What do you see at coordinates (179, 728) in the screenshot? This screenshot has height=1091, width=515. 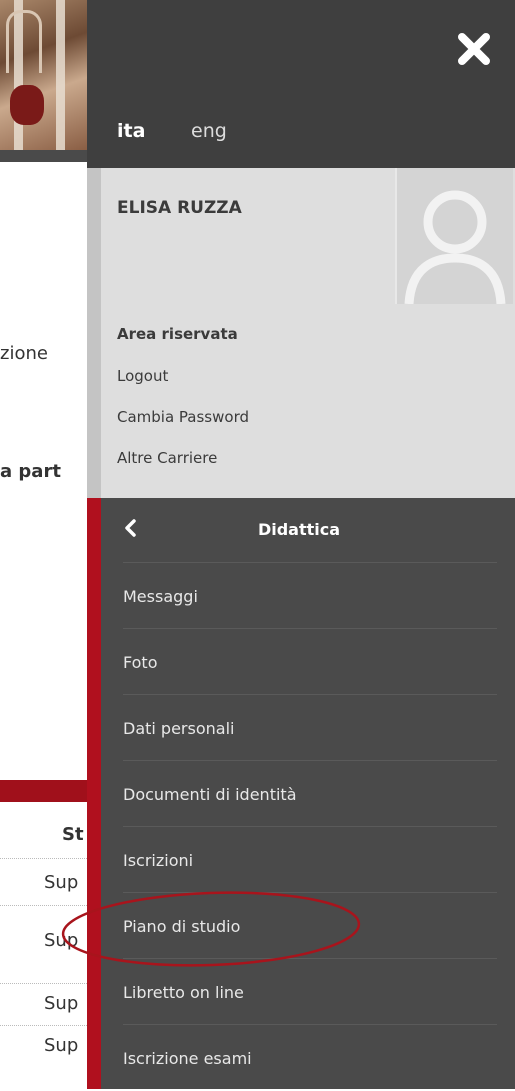 I see `menu-item-label: Dati personali` at bounding box center [179, 728].